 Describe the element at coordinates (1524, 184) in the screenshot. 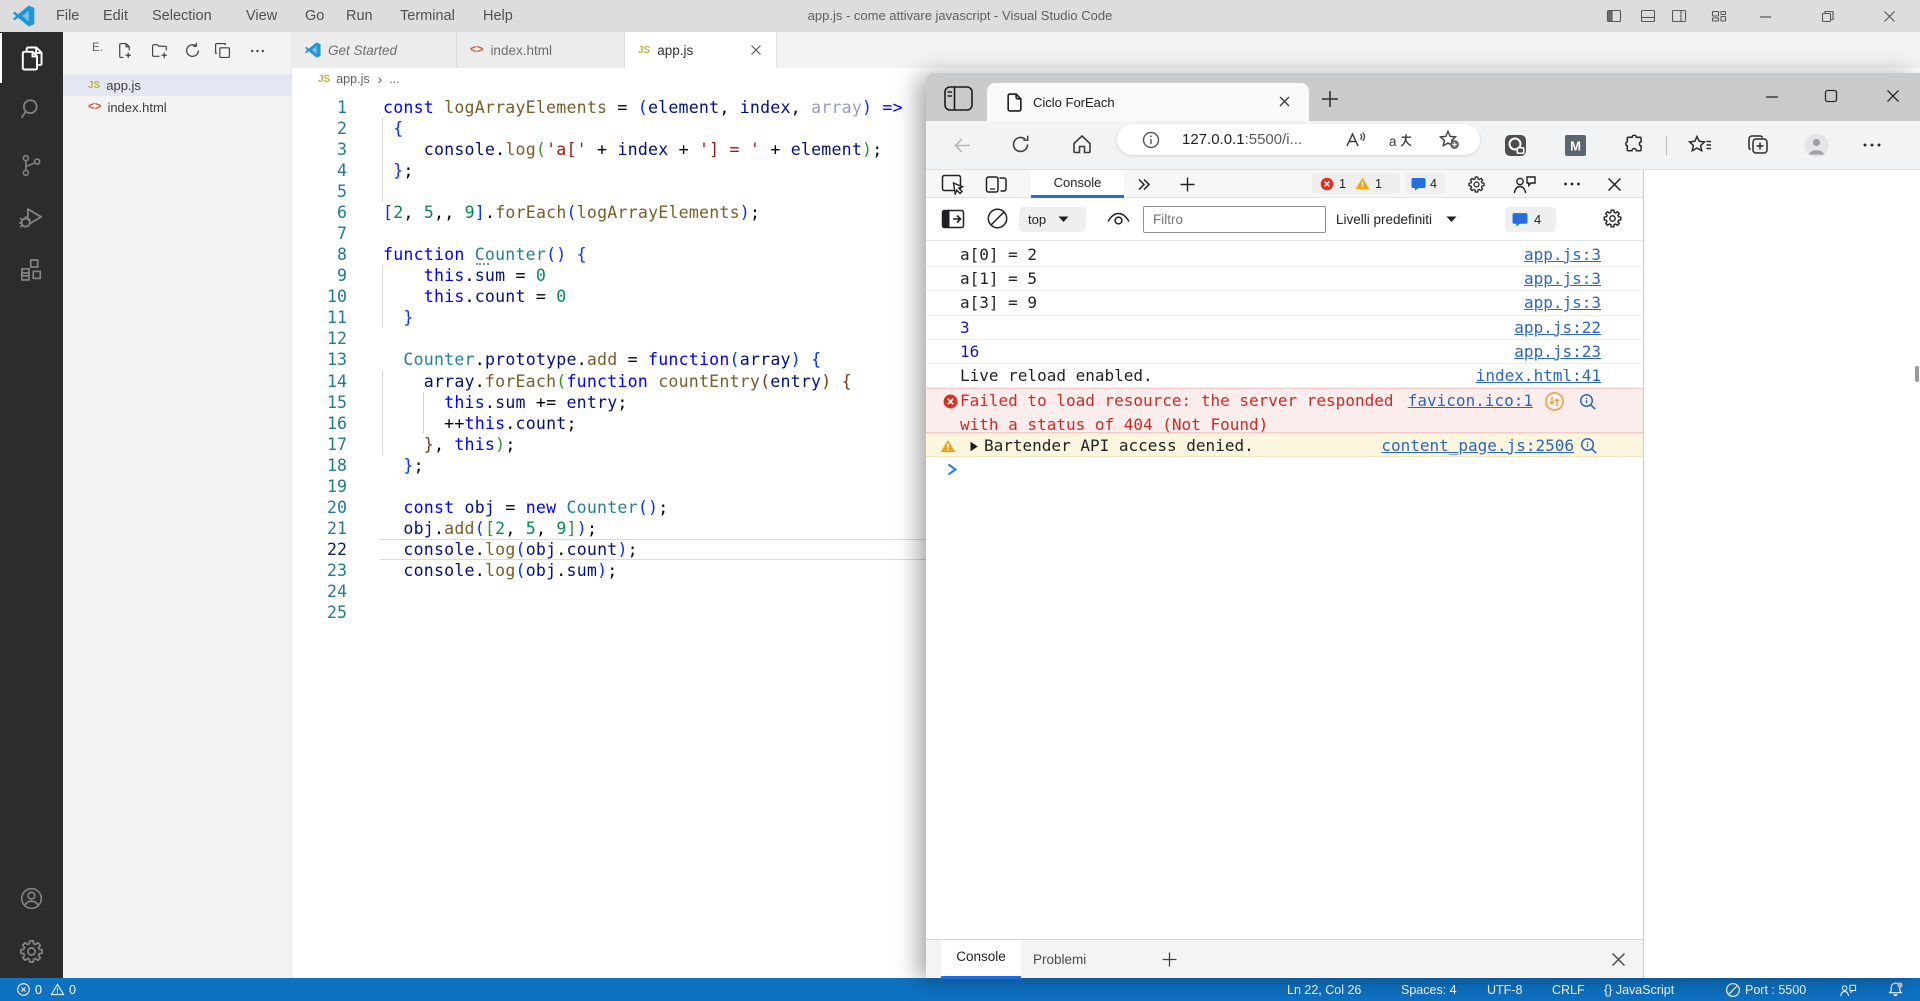

I see `devtools-feedback-icon` at that location.